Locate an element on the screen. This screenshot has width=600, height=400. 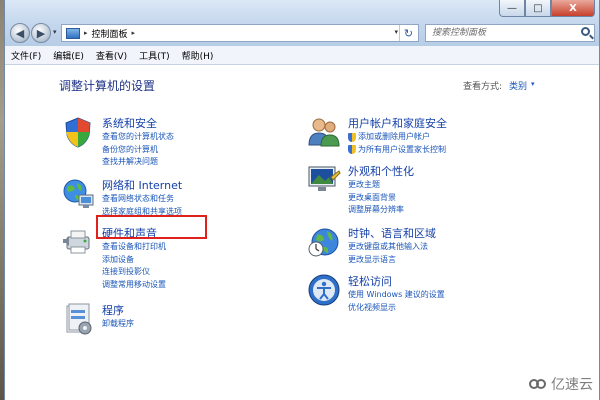
recent-pages-dropdown: ▾ is located at coordinates (55, 32).